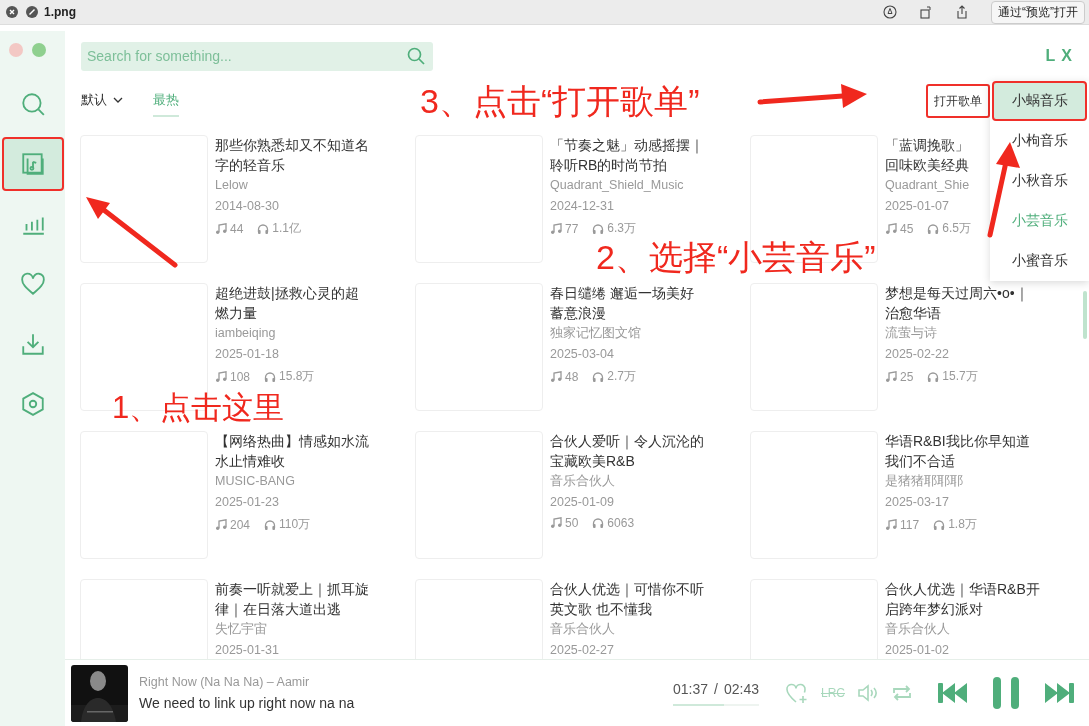 This screenshot has width=1089, height=726. Describe the element at coordinates (39, 50) in the screenshot. I see `zoom-window-button` at that location.